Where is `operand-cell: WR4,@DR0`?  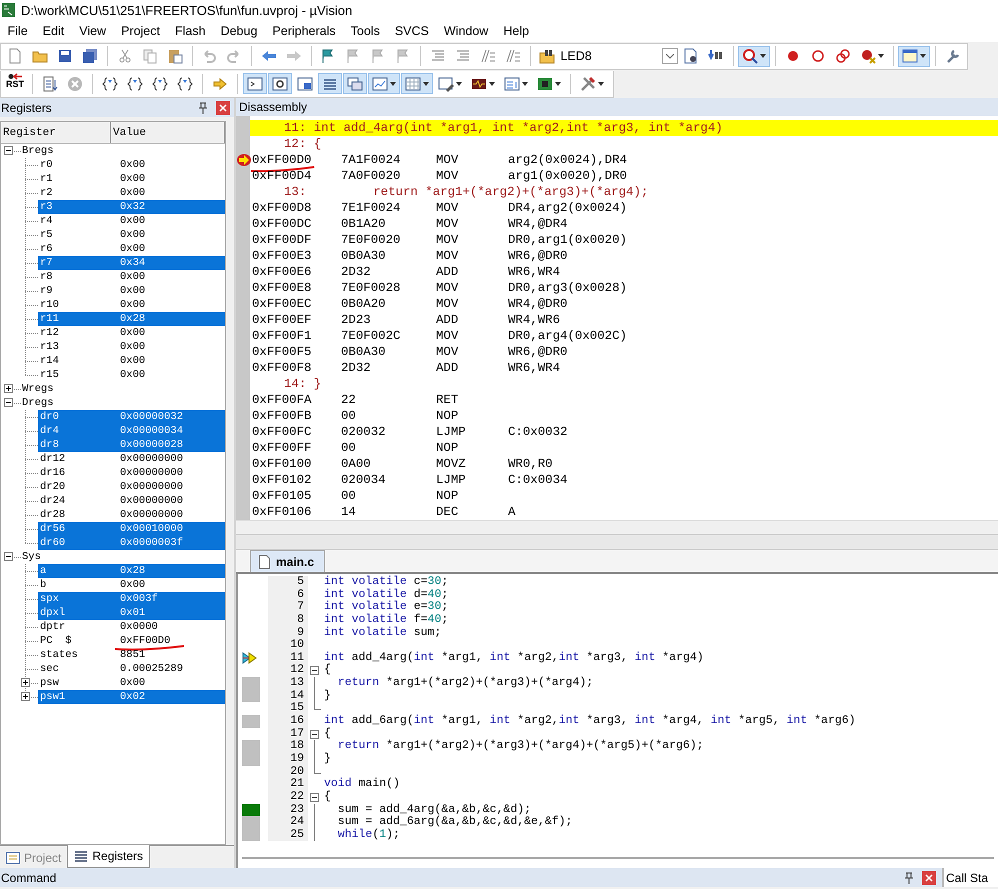
operand-cell: WR4,@DR0 is located at coordinates (538, 304).